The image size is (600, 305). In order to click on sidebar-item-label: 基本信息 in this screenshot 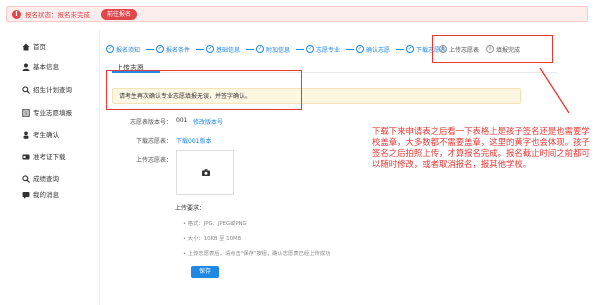, I will do `click(46, 67)`.